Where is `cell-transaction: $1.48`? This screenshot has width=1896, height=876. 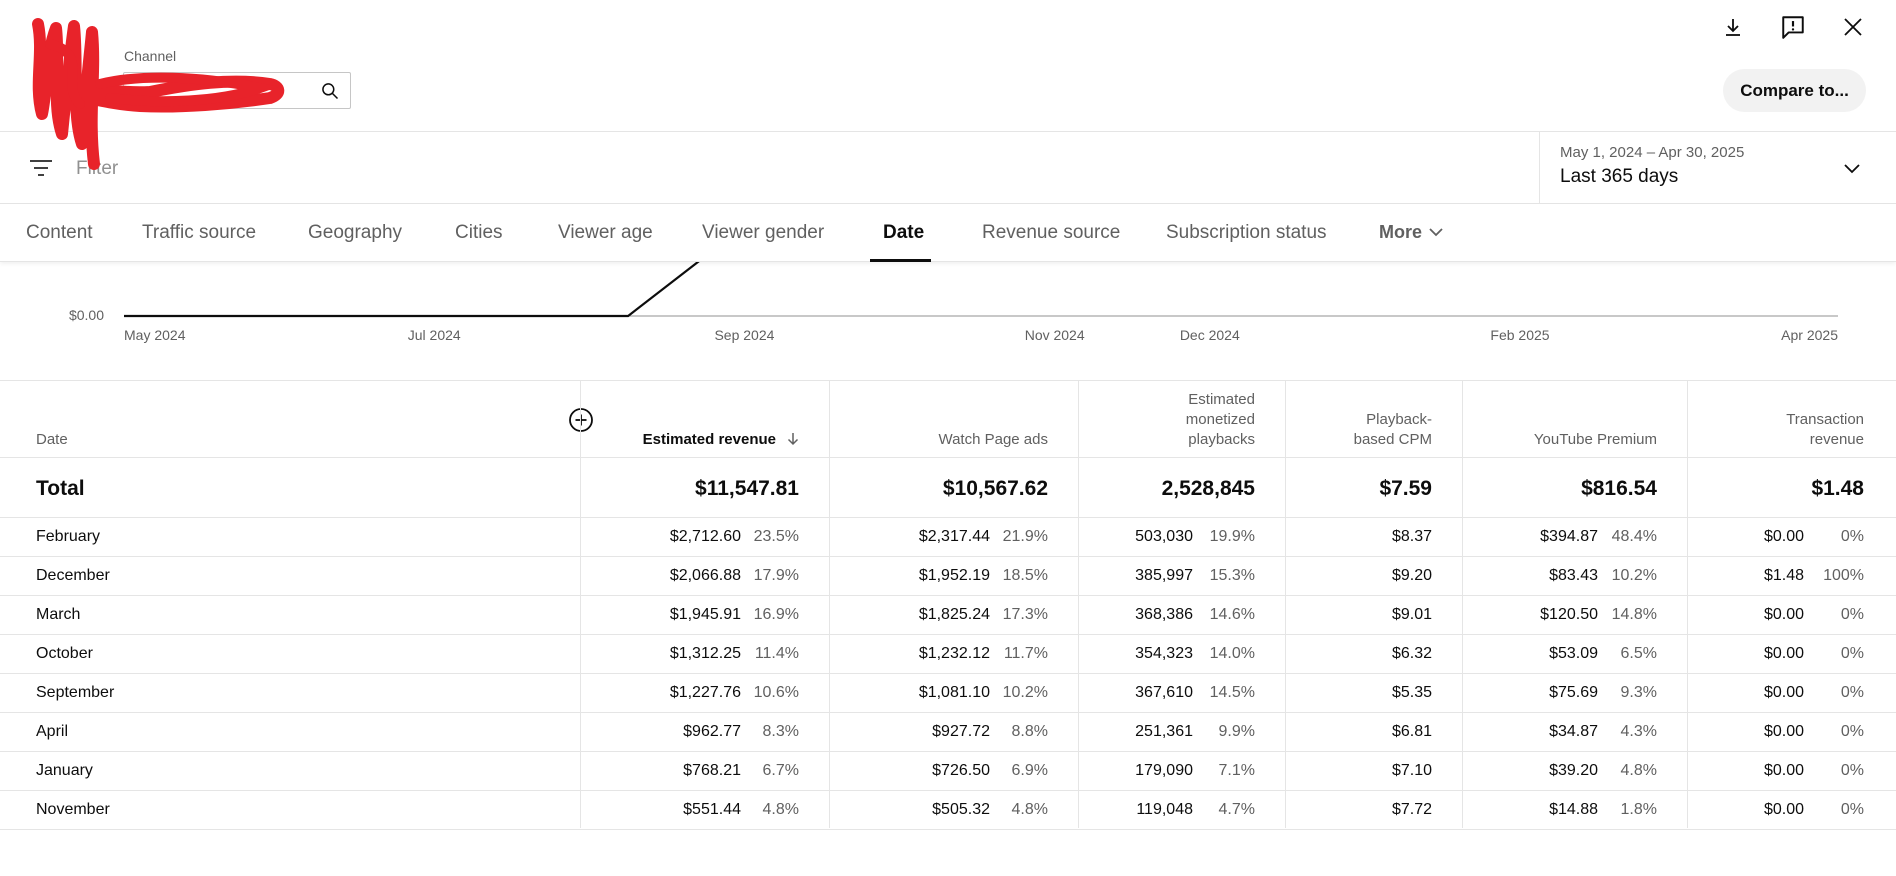
cell-transaction: $1.48 is located at coordinates (1783, 575).